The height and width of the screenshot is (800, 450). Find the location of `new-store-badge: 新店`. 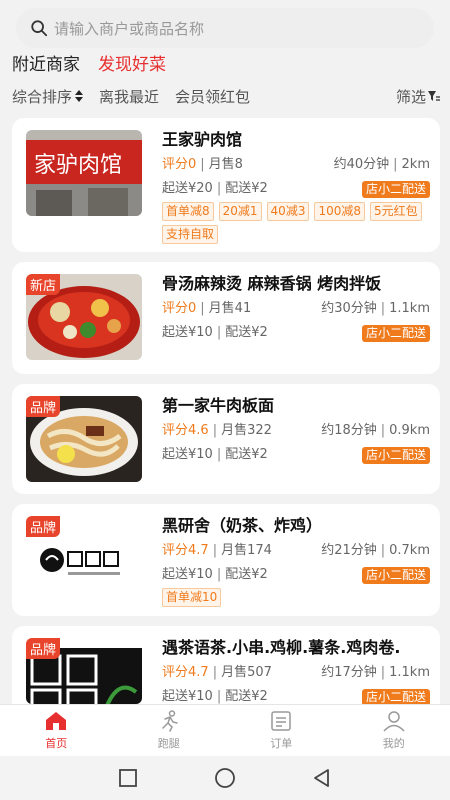

new-store-badge: 新店 is located at coordinates (43, 284).